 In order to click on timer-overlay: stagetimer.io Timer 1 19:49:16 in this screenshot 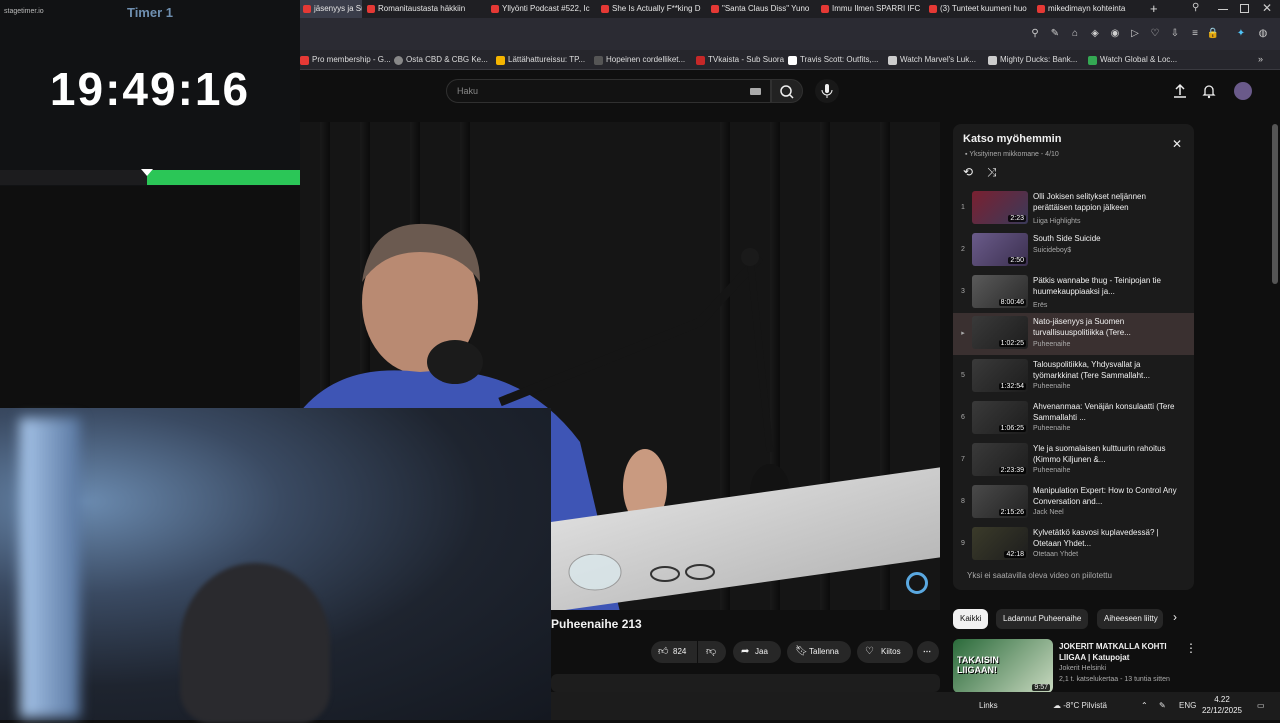, I will do `click(150, 93)`.